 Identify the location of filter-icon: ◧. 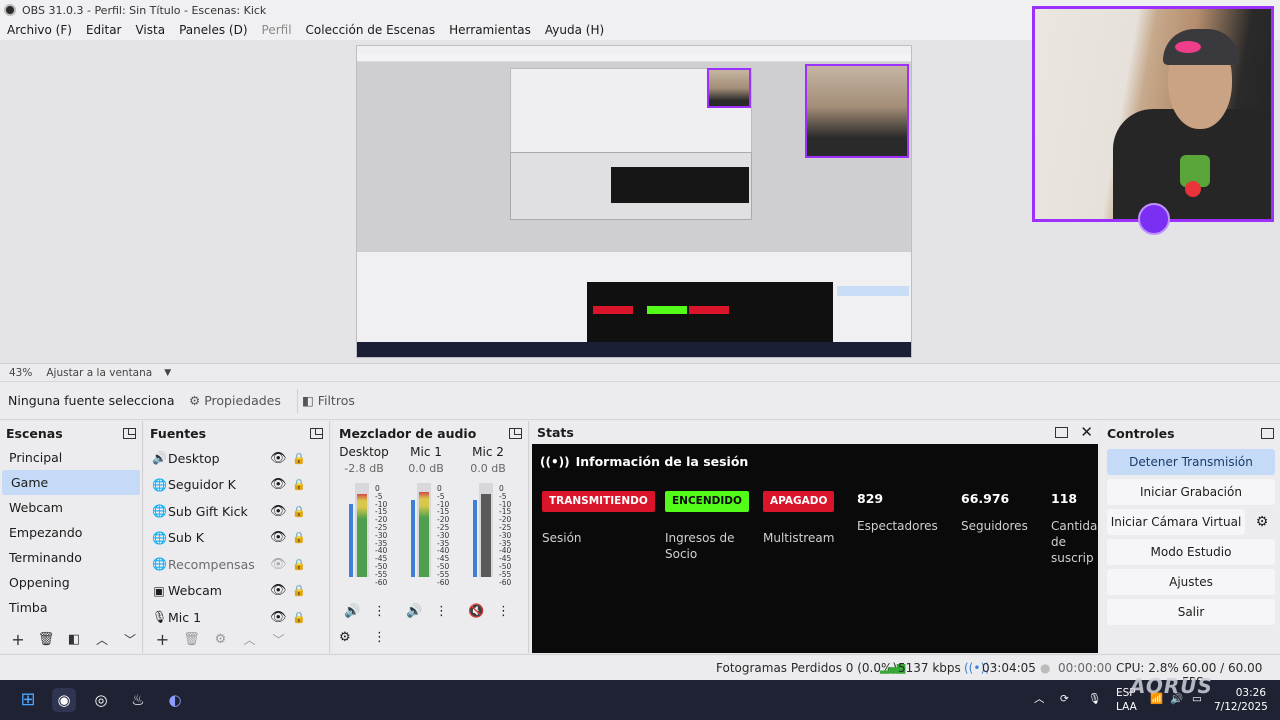
(74, 639).